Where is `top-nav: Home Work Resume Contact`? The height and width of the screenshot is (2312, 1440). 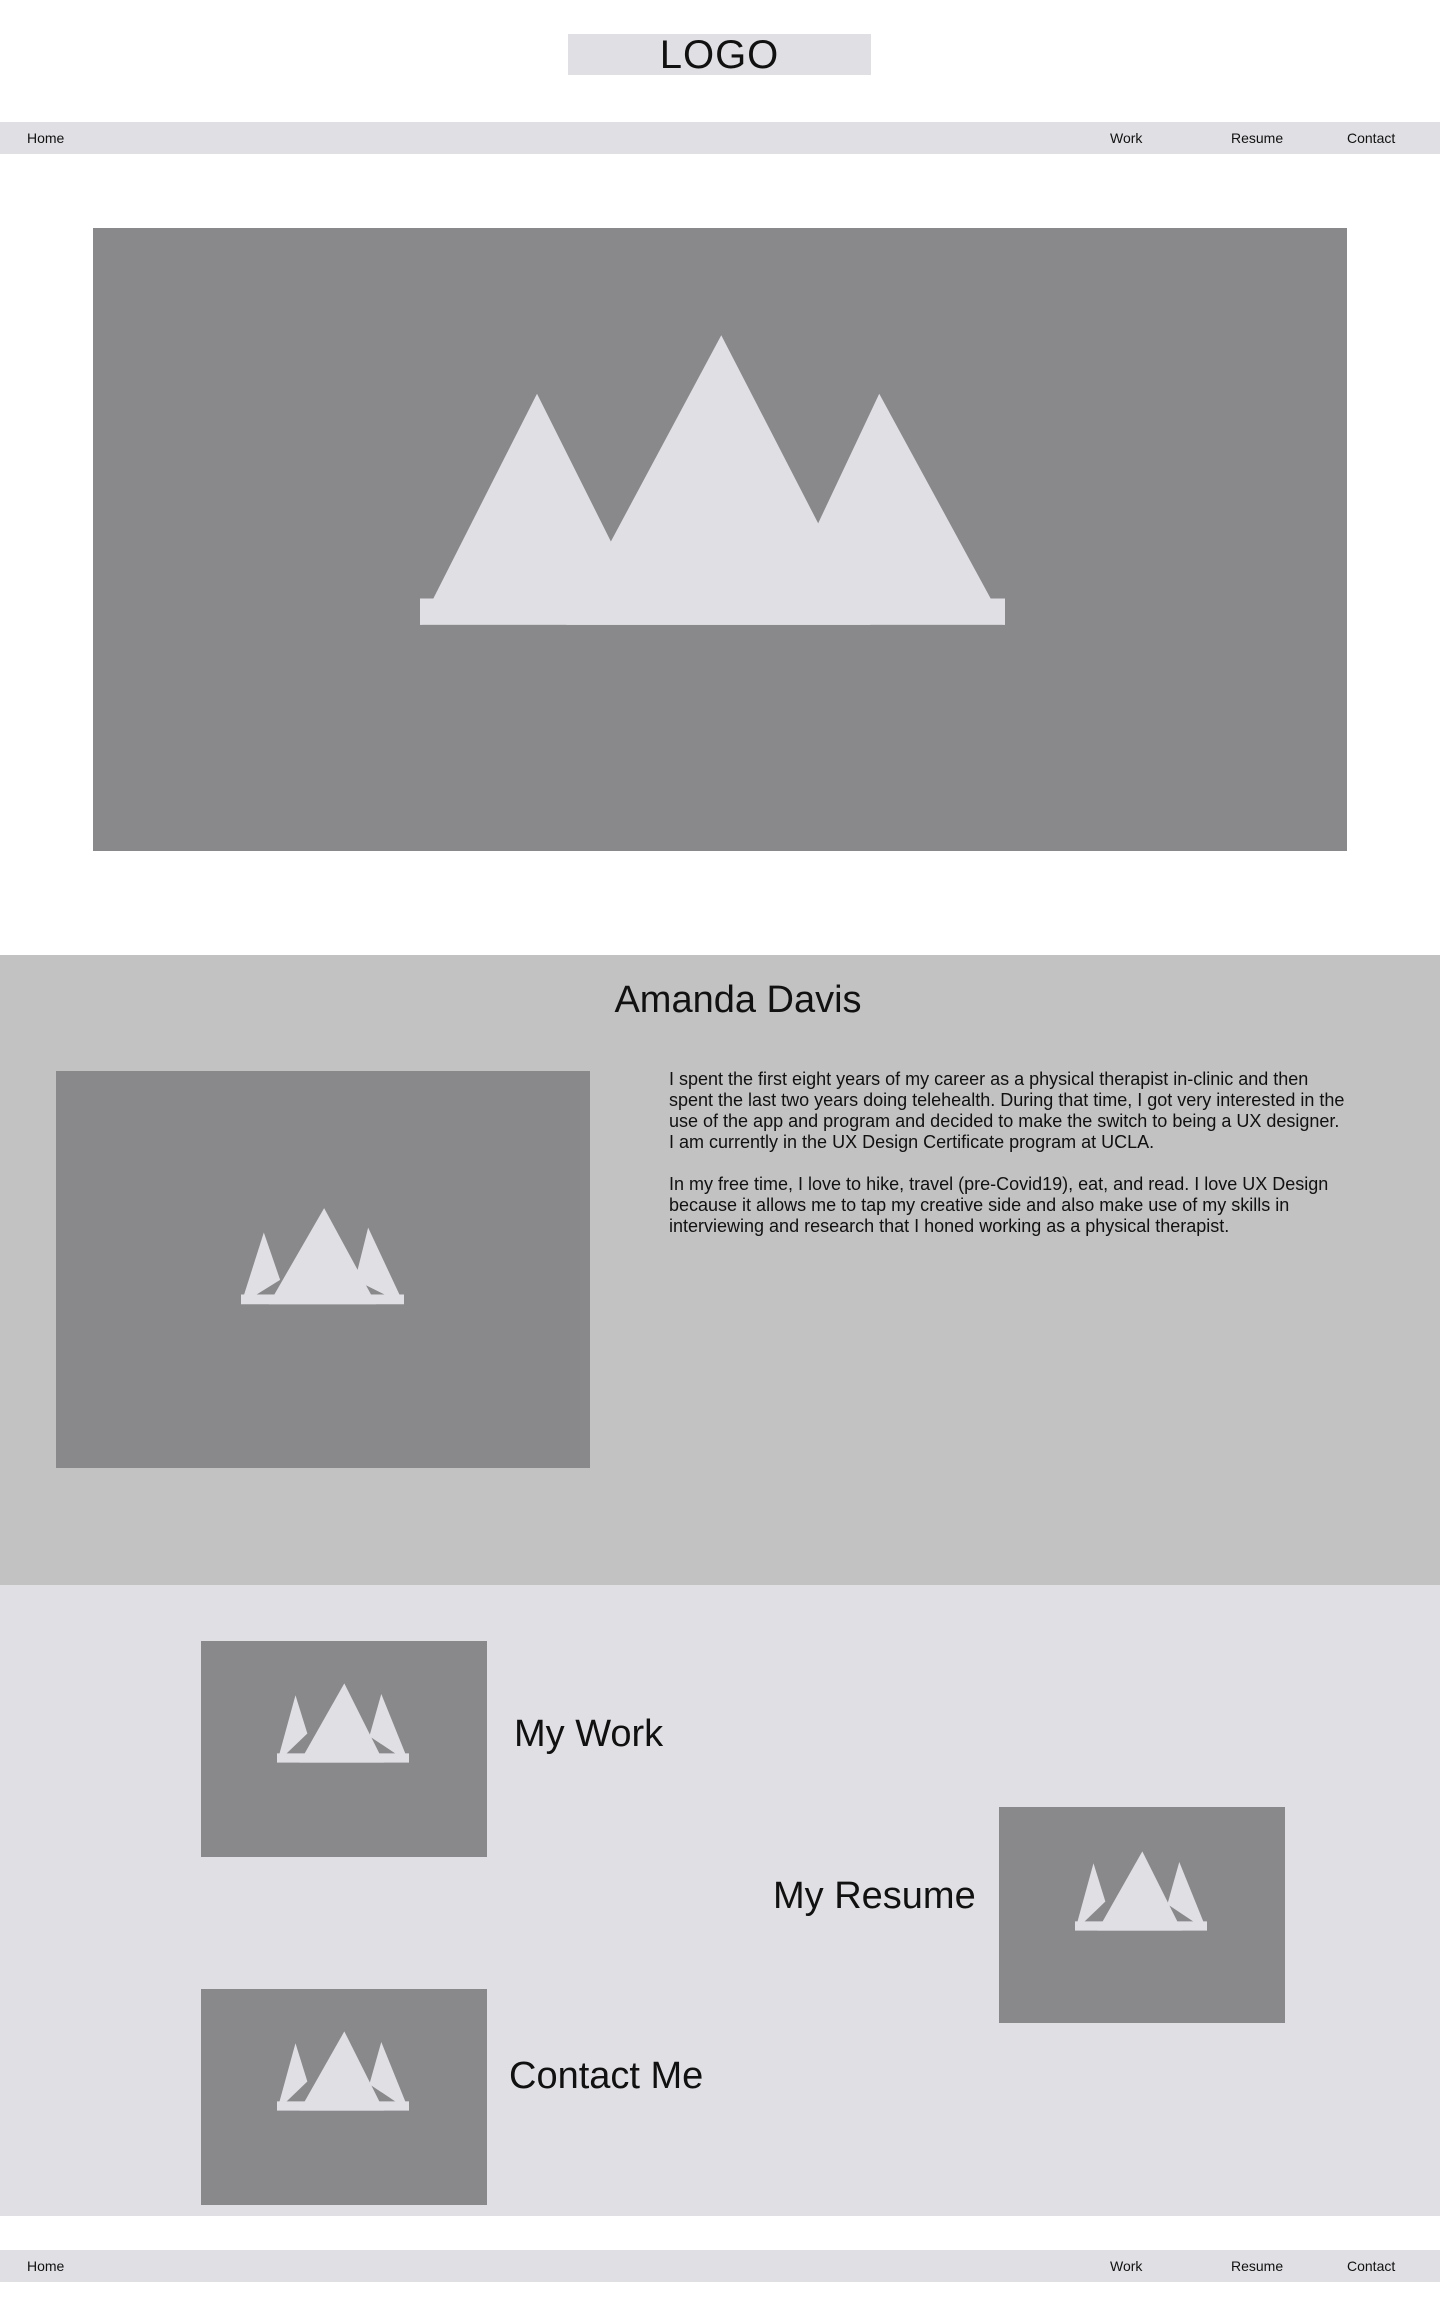
top-nav: Home Work Resume Contact is located at coordinates (720, 138).